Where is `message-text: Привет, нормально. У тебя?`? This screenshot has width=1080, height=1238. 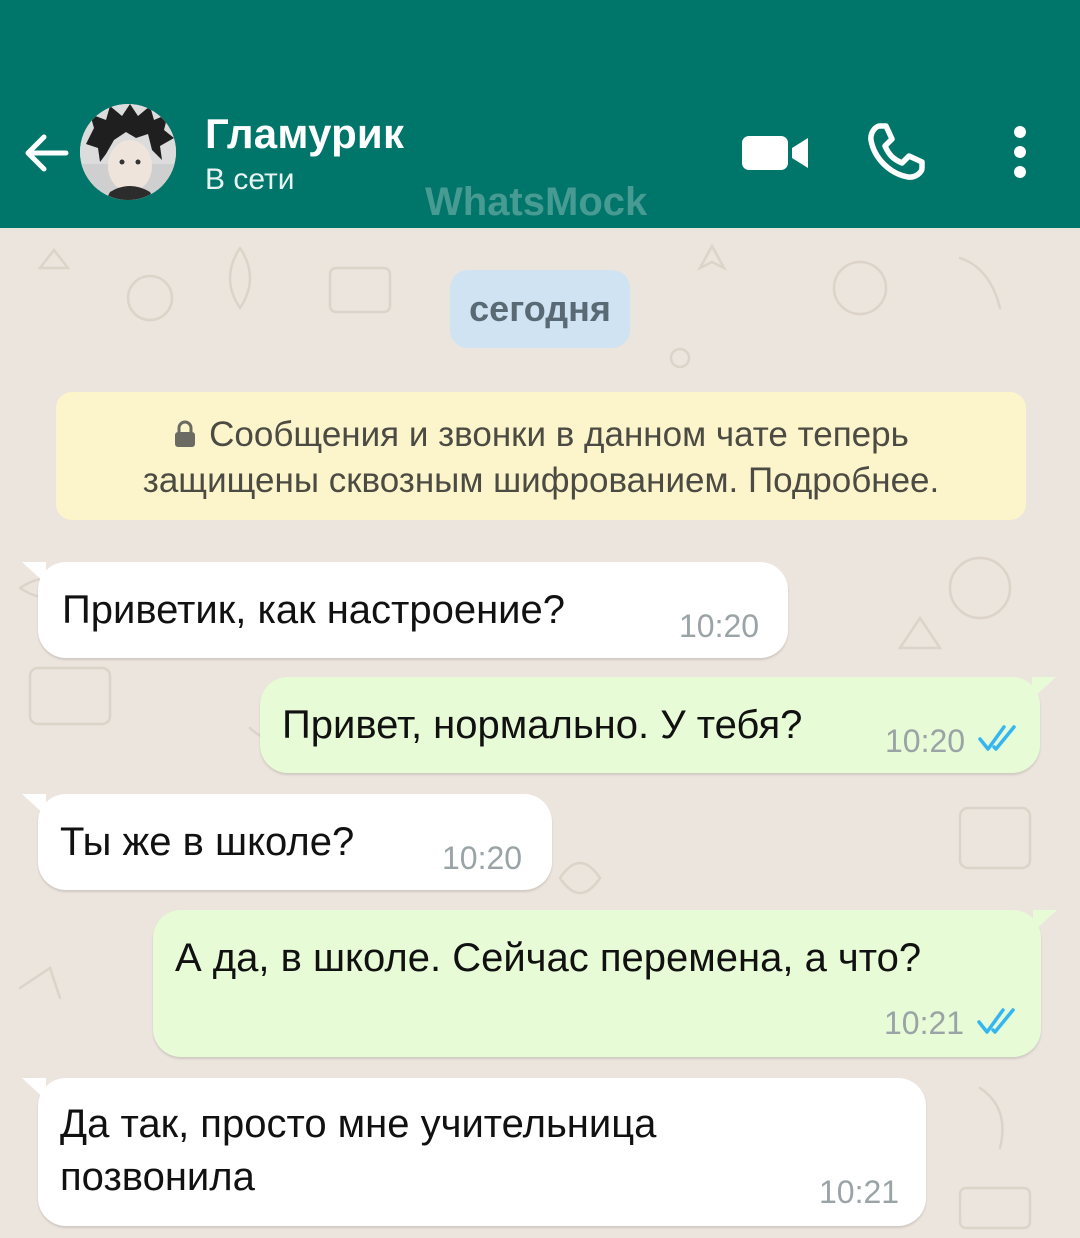 message-text: Привет, нормально. У тебя? is located at coordinates (542, 725).